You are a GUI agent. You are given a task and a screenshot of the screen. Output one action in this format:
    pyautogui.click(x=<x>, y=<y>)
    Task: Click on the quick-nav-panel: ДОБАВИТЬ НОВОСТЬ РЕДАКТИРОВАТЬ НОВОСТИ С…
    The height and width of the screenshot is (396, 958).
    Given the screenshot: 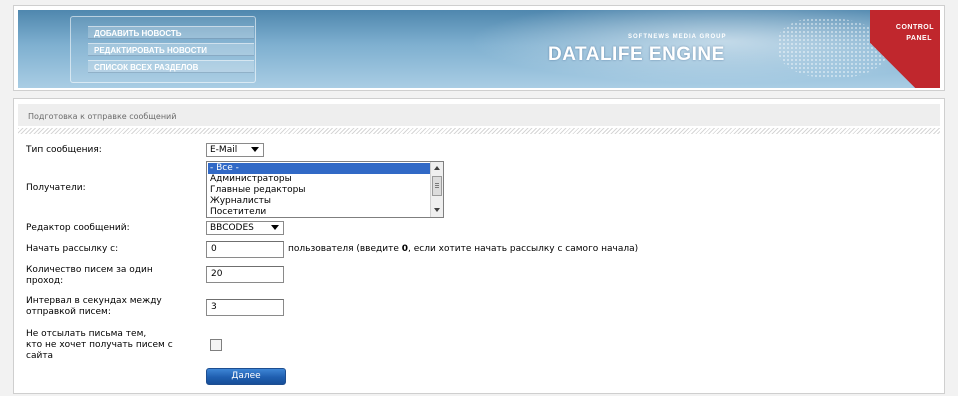 What is the action you would take?
    pyautogui.click(x=163, y=49)
    